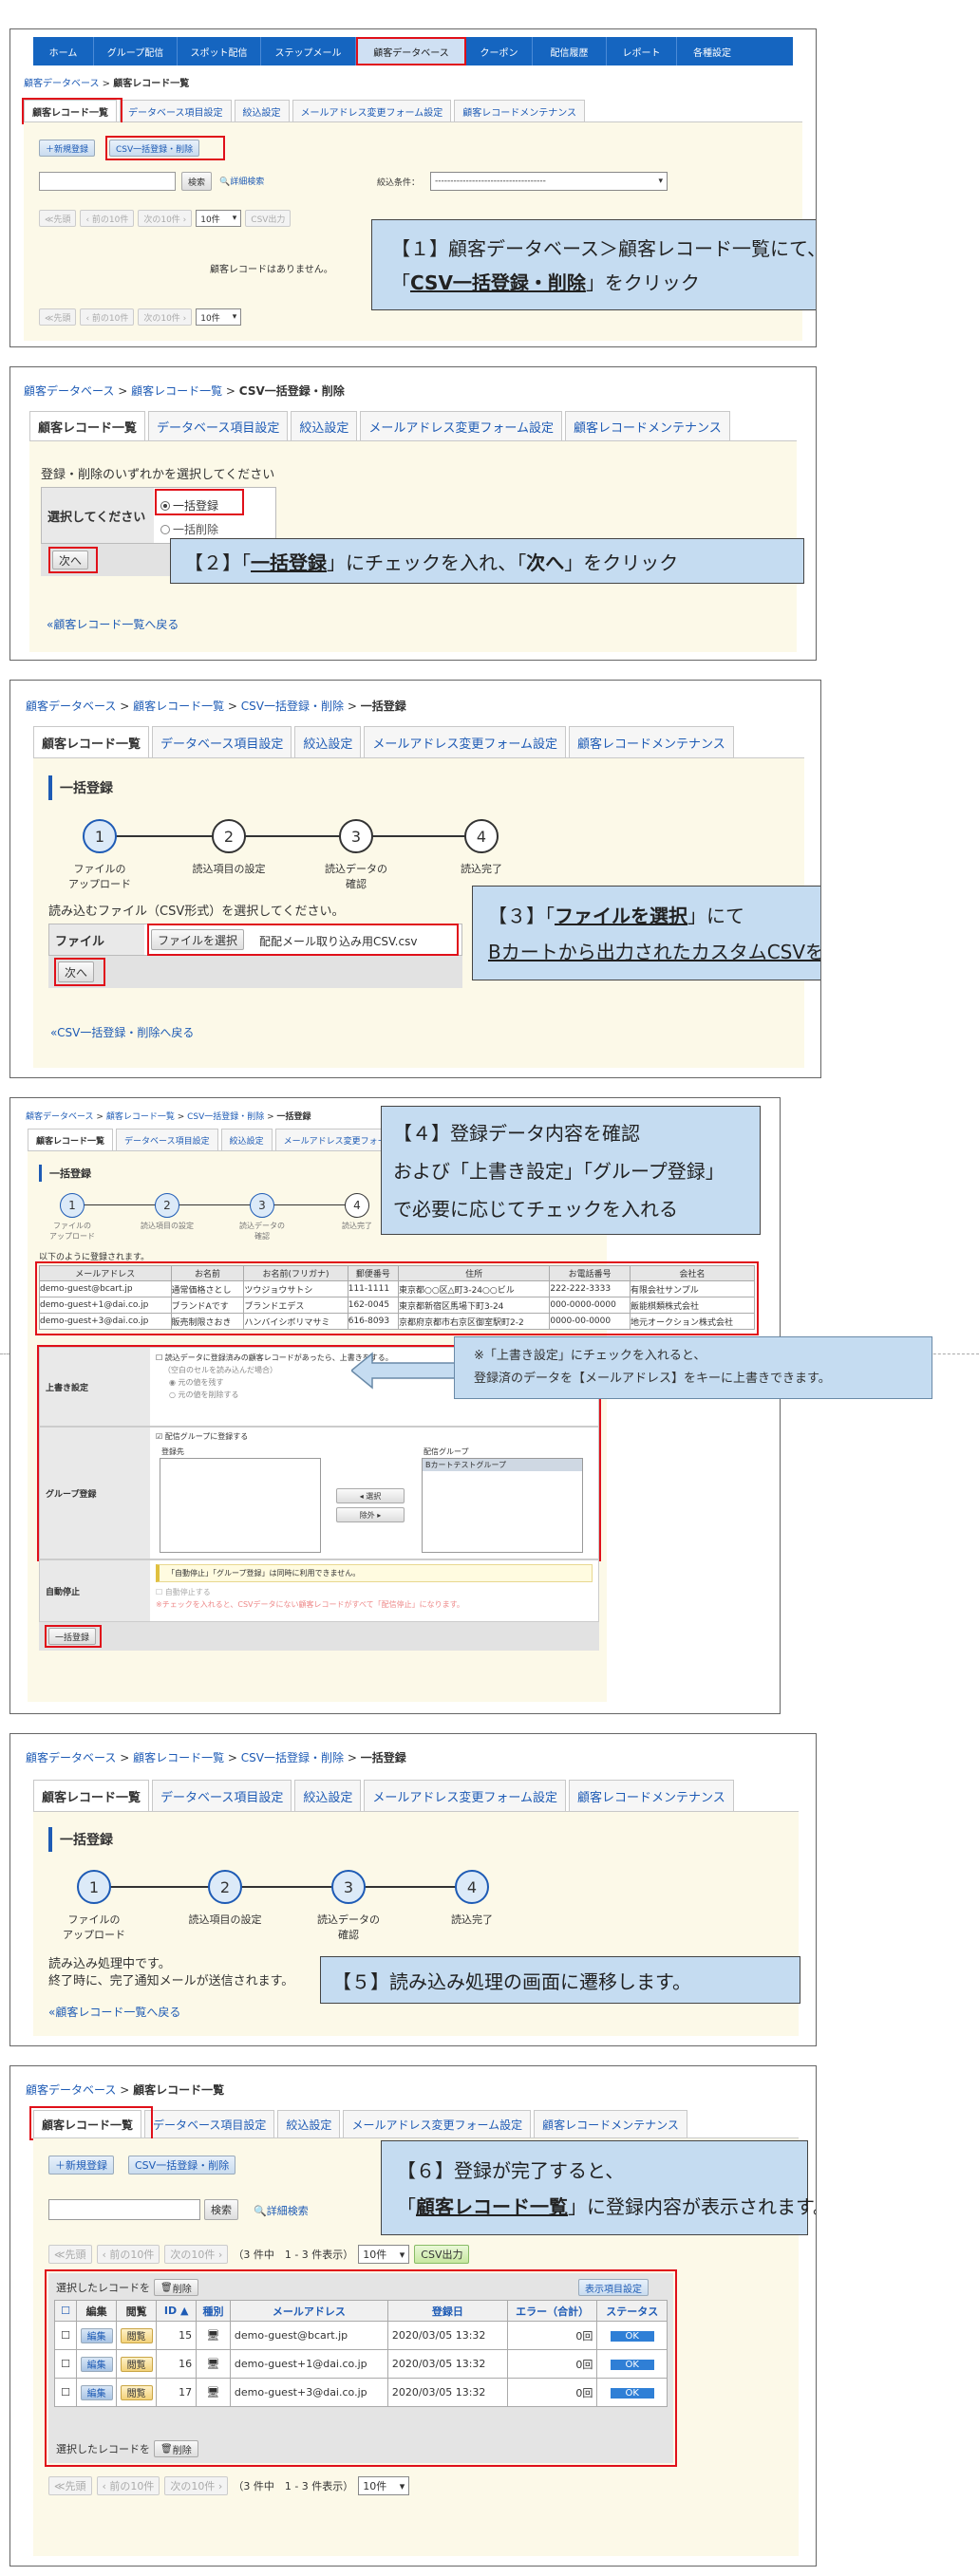  I want to click on back-link-label: CSV一括登録・削除へ戻る, so click(126, 1032).